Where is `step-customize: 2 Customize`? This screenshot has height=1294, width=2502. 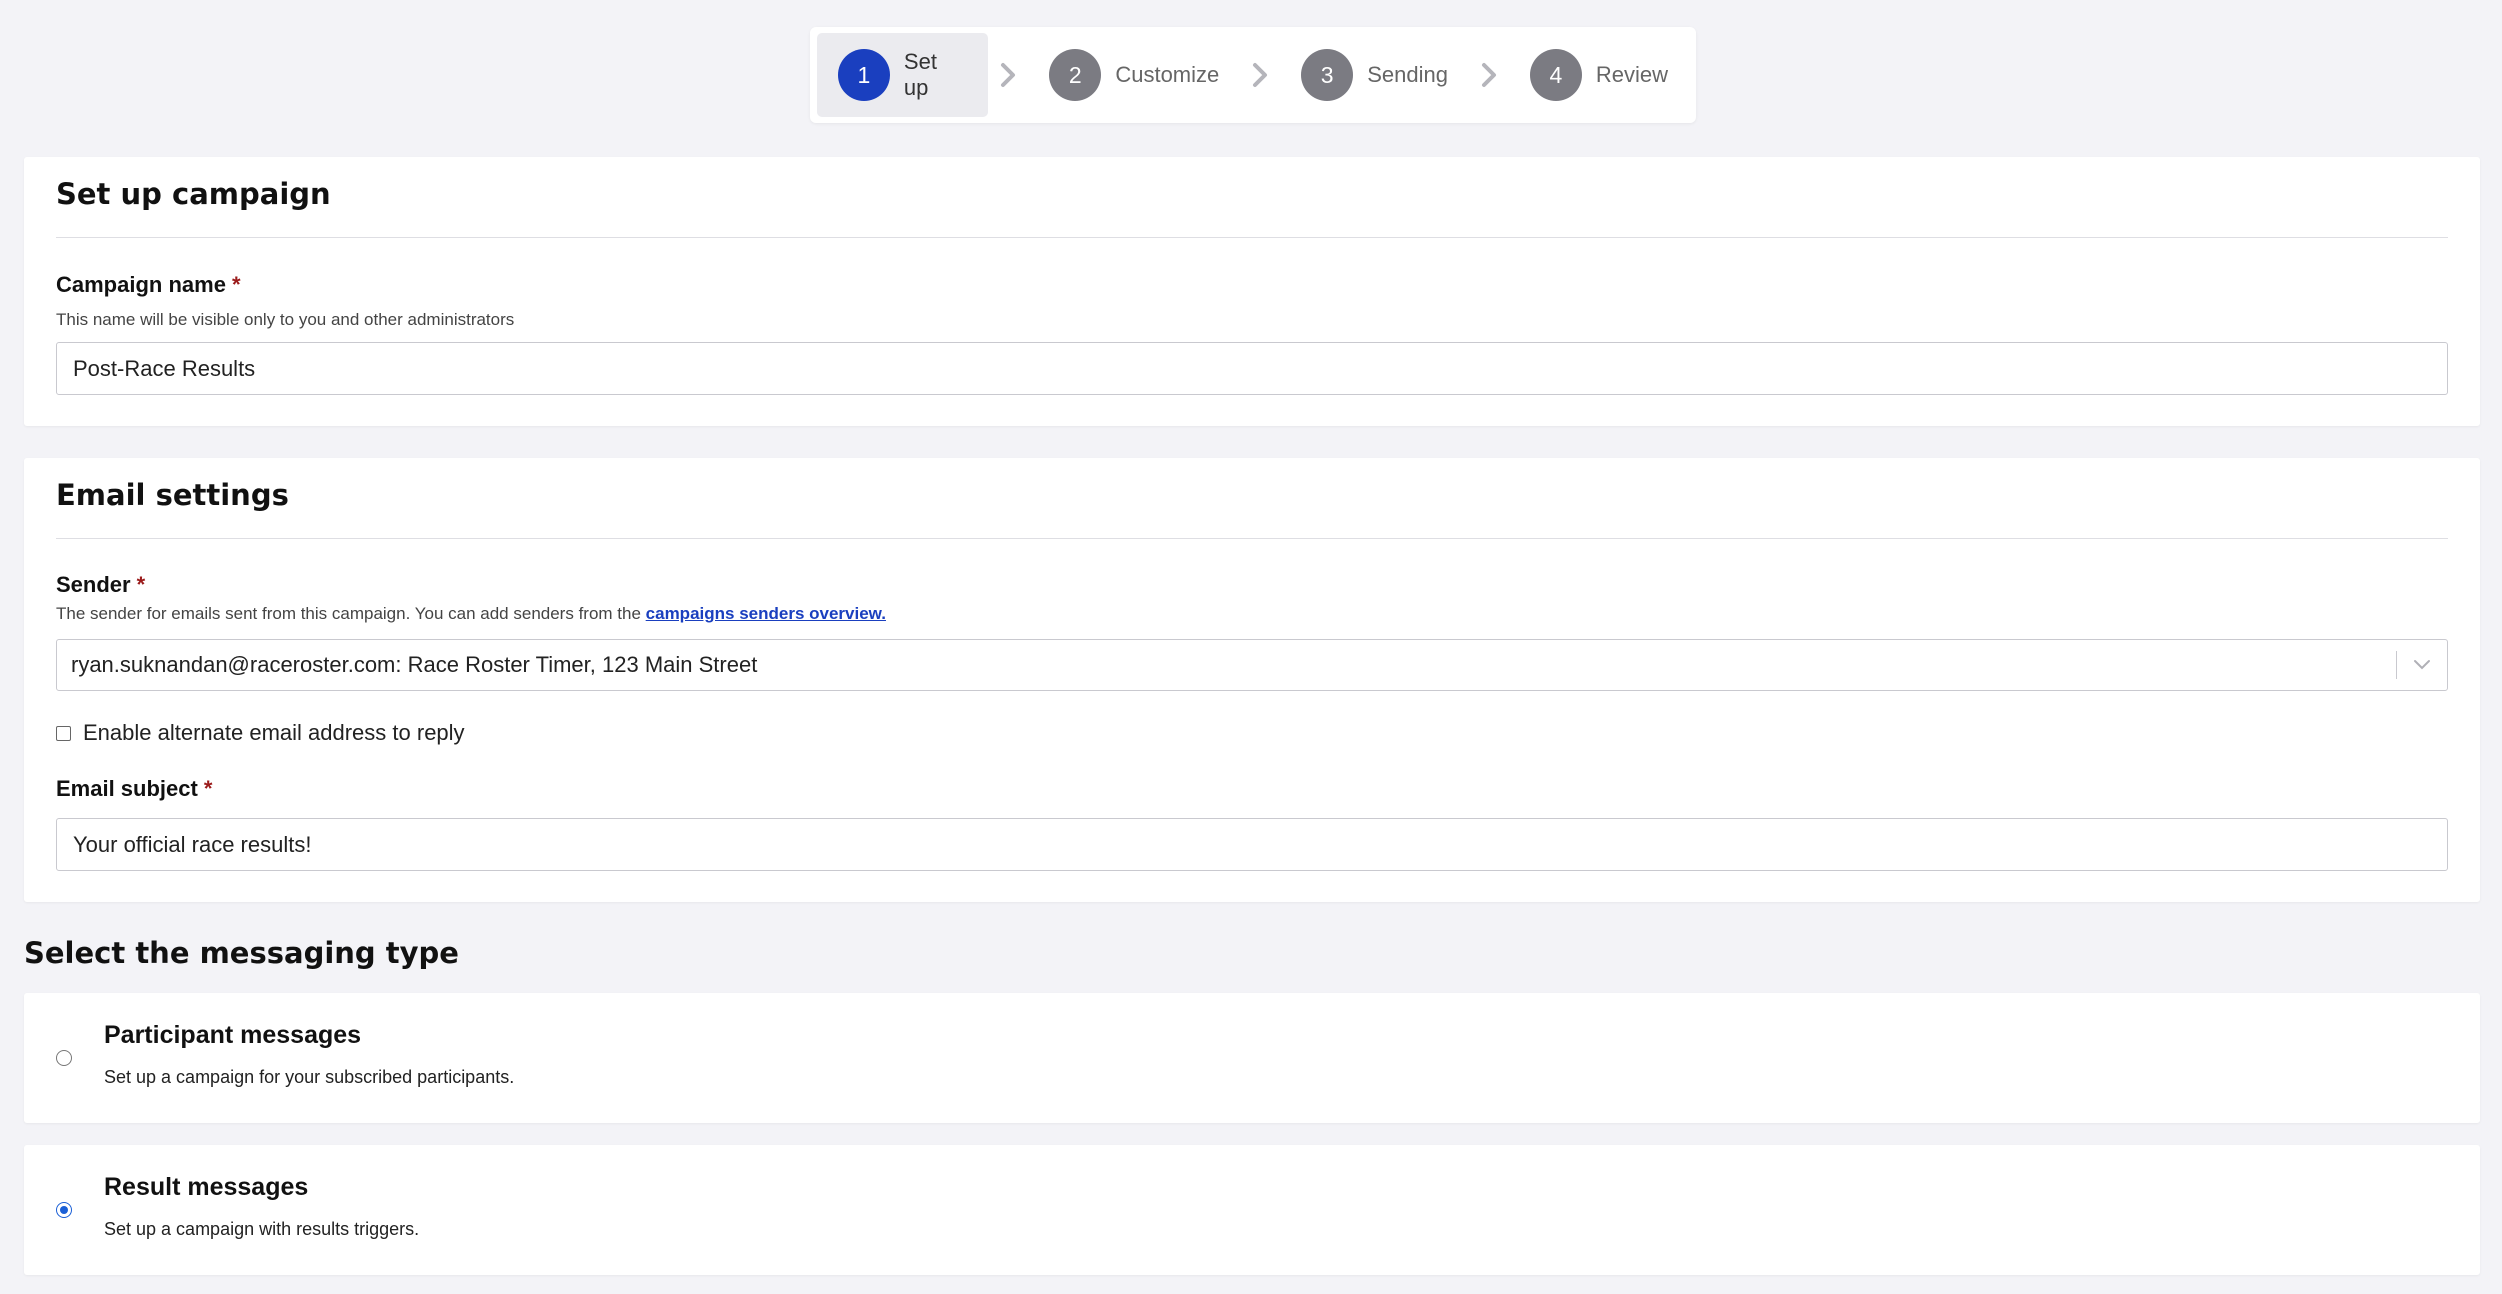
step-customize: 2 Customize is located at coordinates (1134, 75).